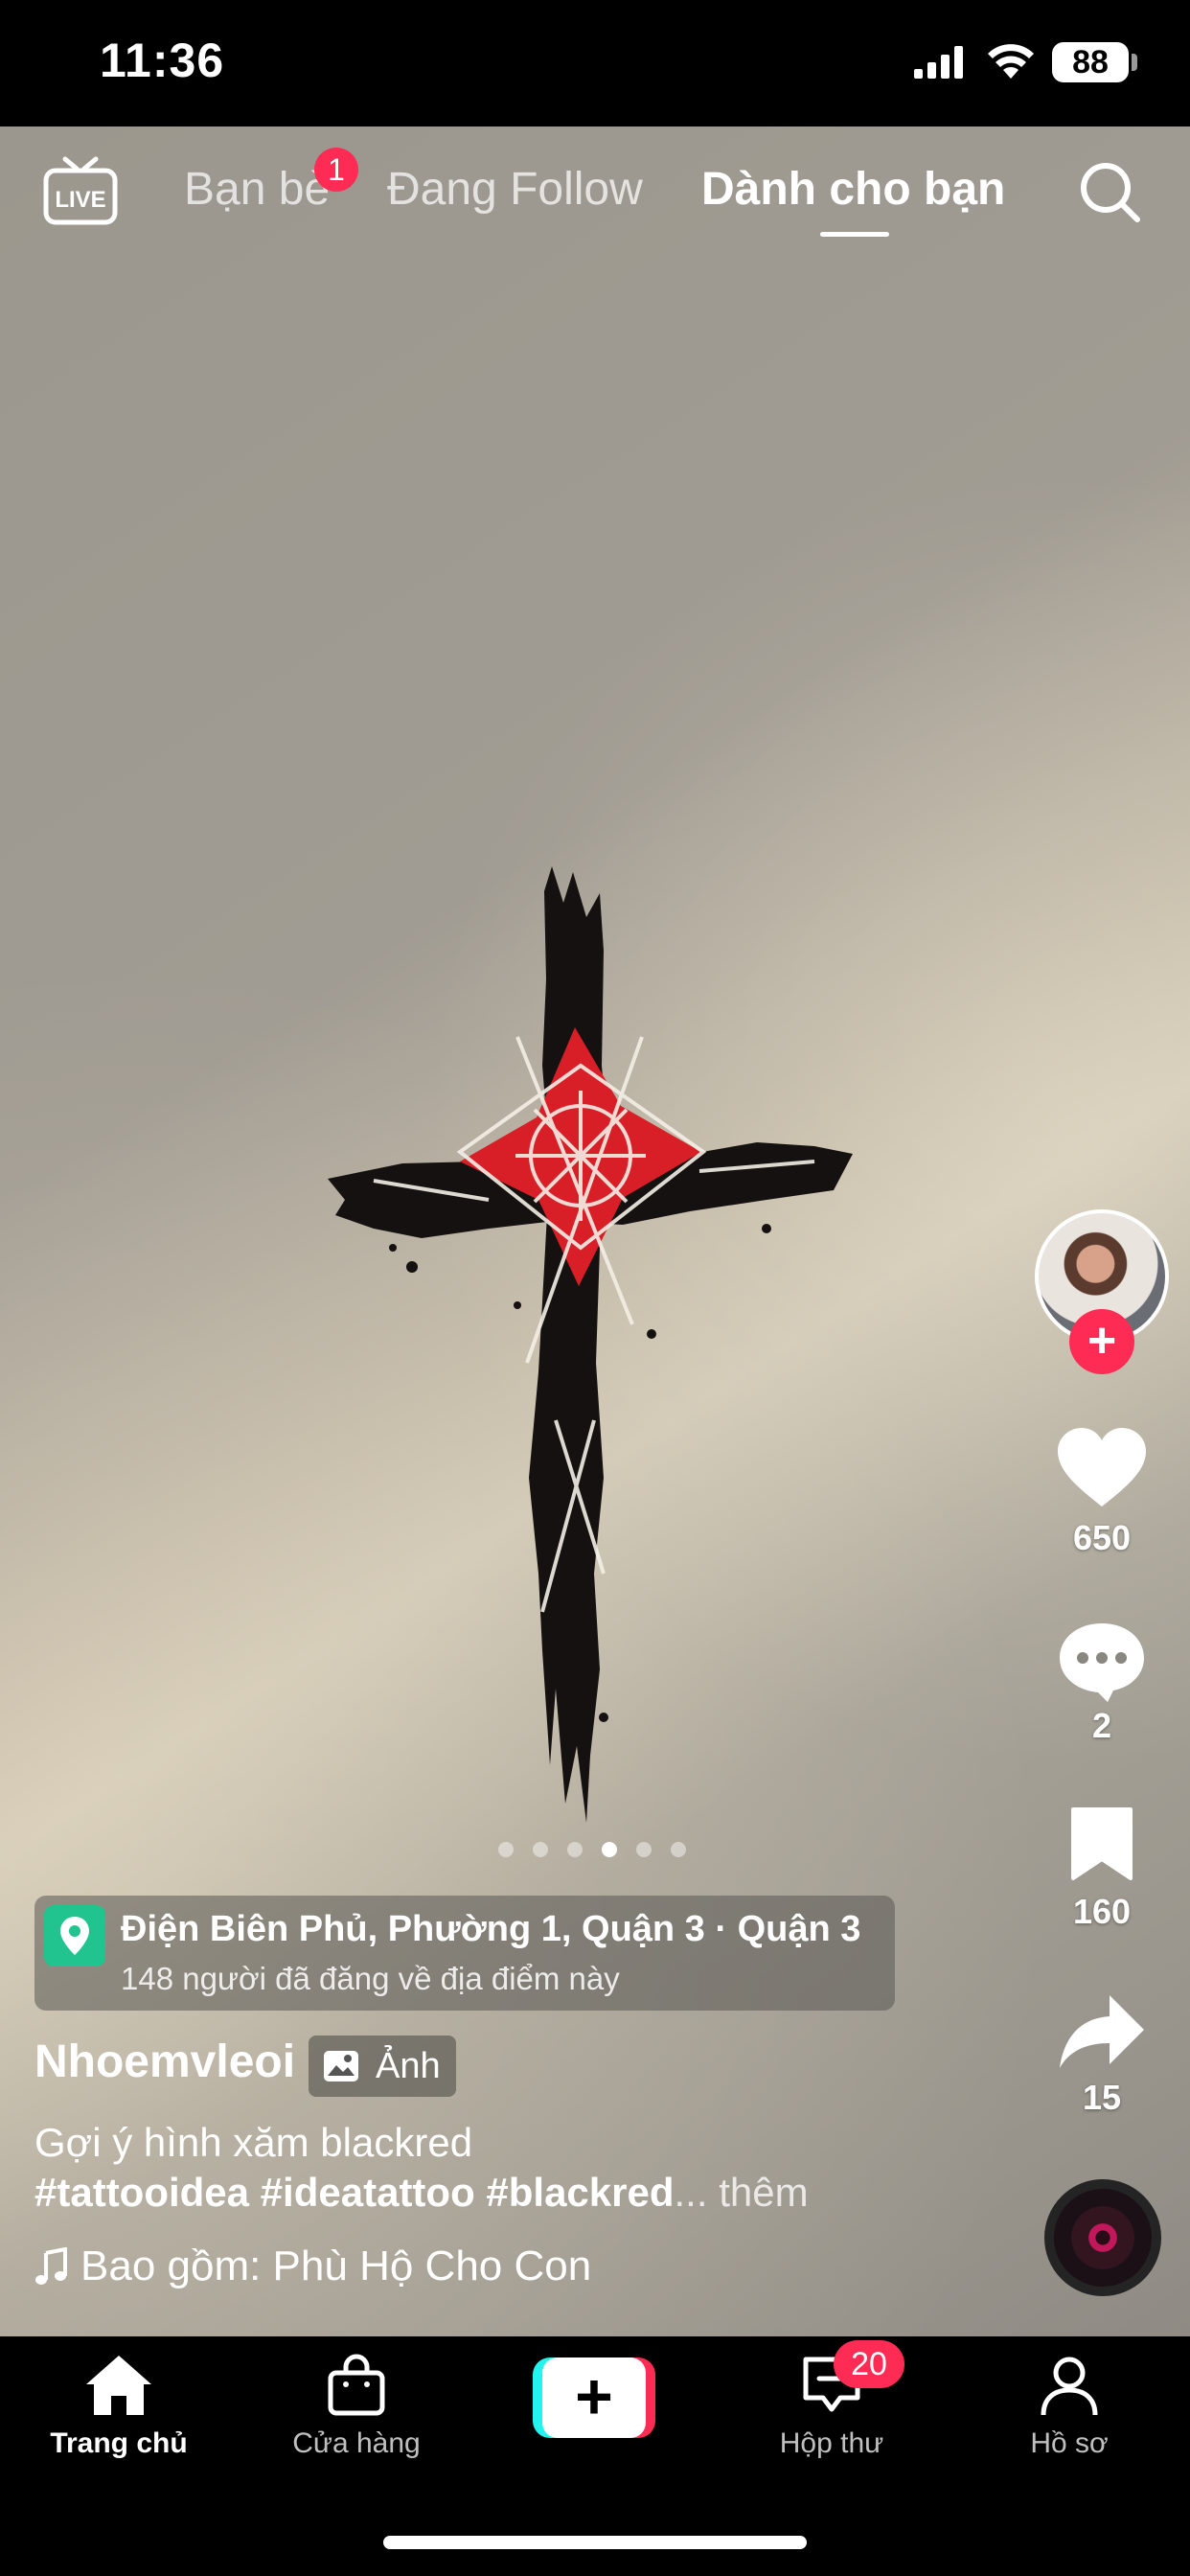 The width and height of the screenshot is (1190, 2576). What do you see at coordinates (163, 60) in the screenshot?
I see `status-time: 11:36` at bounding box center [163, 60].